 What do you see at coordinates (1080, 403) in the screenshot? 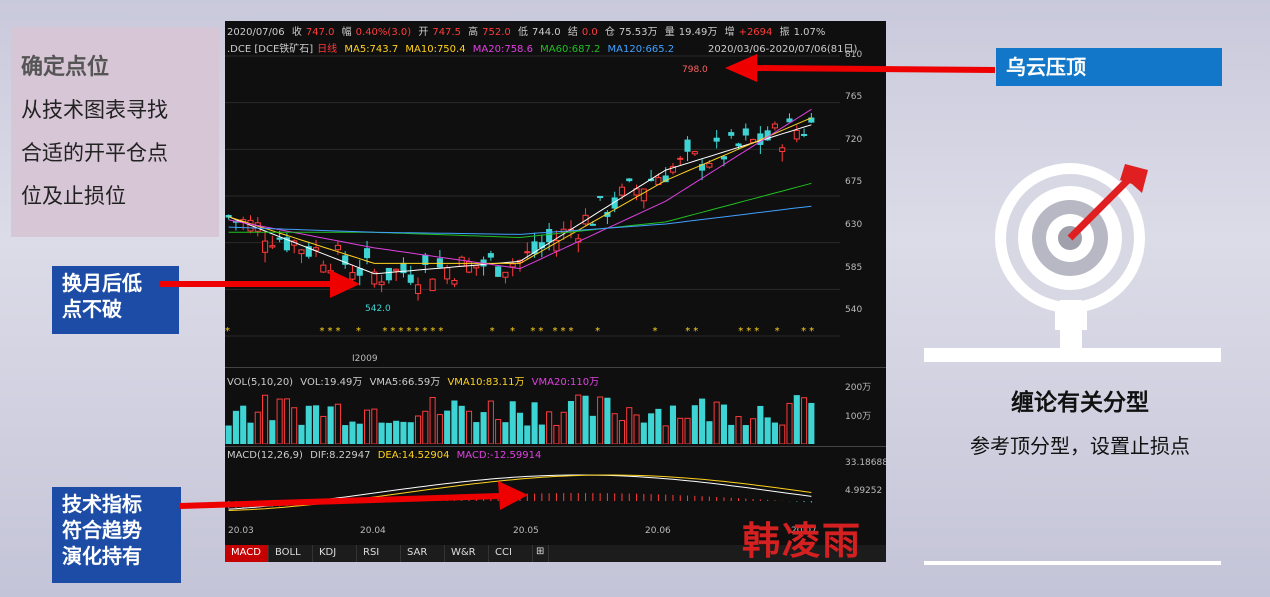
I see `fractal-title: 缠论有关分型` at bounding box center [1080, 403].